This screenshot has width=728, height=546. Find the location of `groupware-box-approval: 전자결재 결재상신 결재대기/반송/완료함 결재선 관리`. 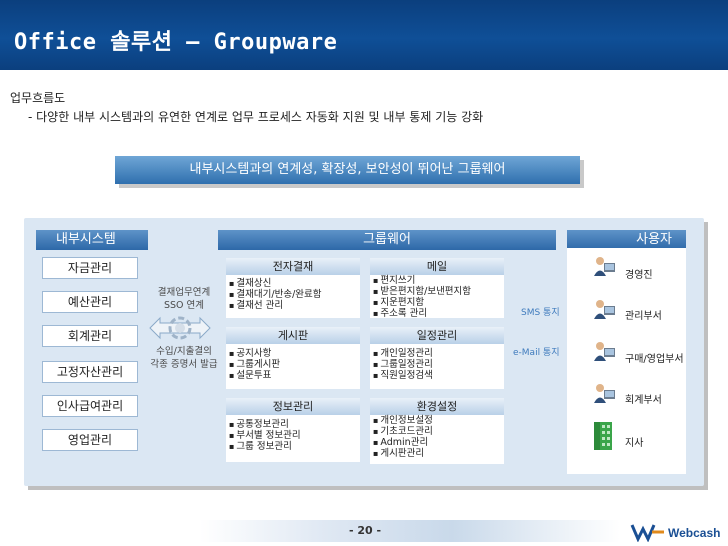

groupware-box-approval: 전자결재 결재상신 결재대기/반송/완료함 결재선 관리 is located at coordinates (293, 288).